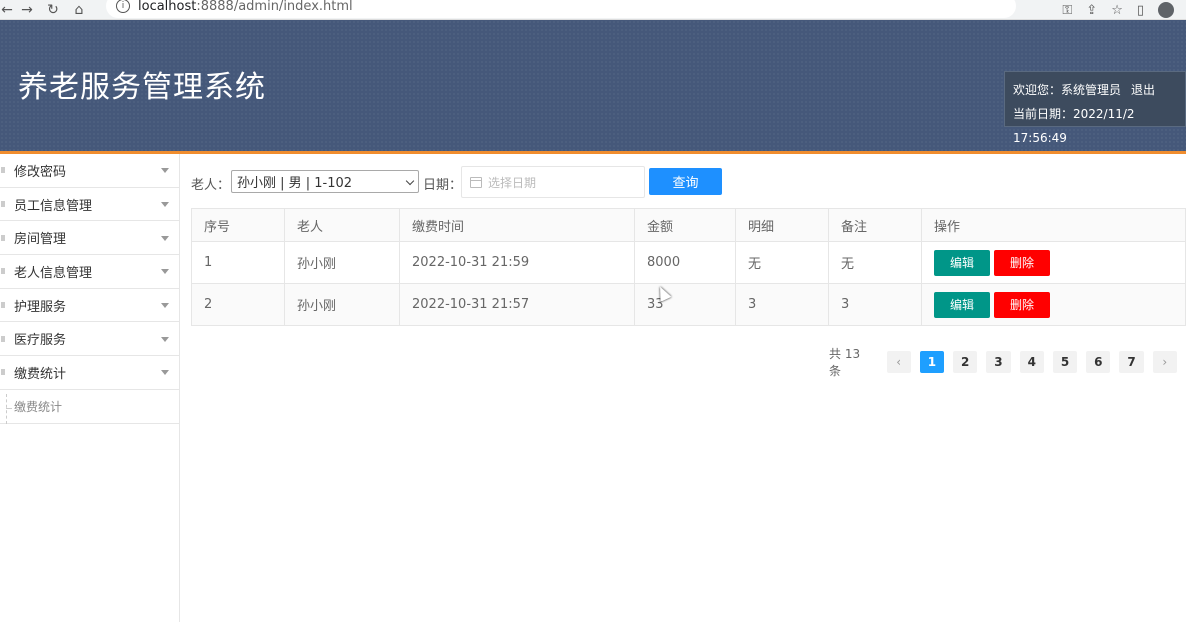 The image size is (1186, 622). Describe the element at coordinates (782, 262) in the screenshot. I see `cell-detail: 无` at that location.